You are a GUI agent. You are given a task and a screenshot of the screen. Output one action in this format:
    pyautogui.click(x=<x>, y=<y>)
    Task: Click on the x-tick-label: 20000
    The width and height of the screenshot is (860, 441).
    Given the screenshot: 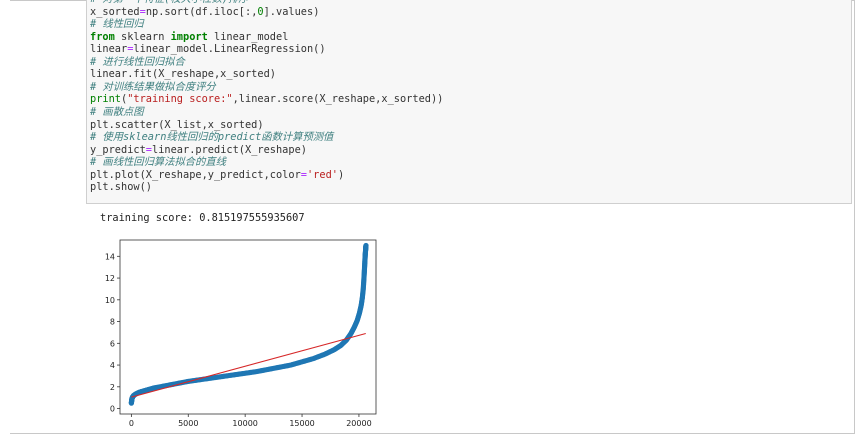 What is the action you would take?
    pyautogui.click(x=358, y=423)
    